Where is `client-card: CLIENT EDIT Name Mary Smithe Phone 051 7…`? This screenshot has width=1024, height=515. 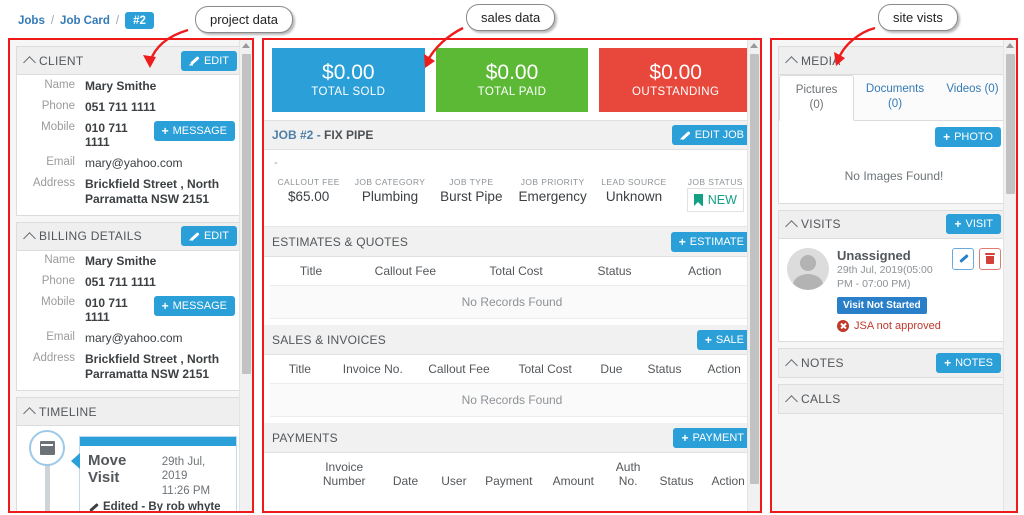
client-card: CLIENT EDIT Name Mary Smithe Phone 051 7… is located at coordinates (131, 131).